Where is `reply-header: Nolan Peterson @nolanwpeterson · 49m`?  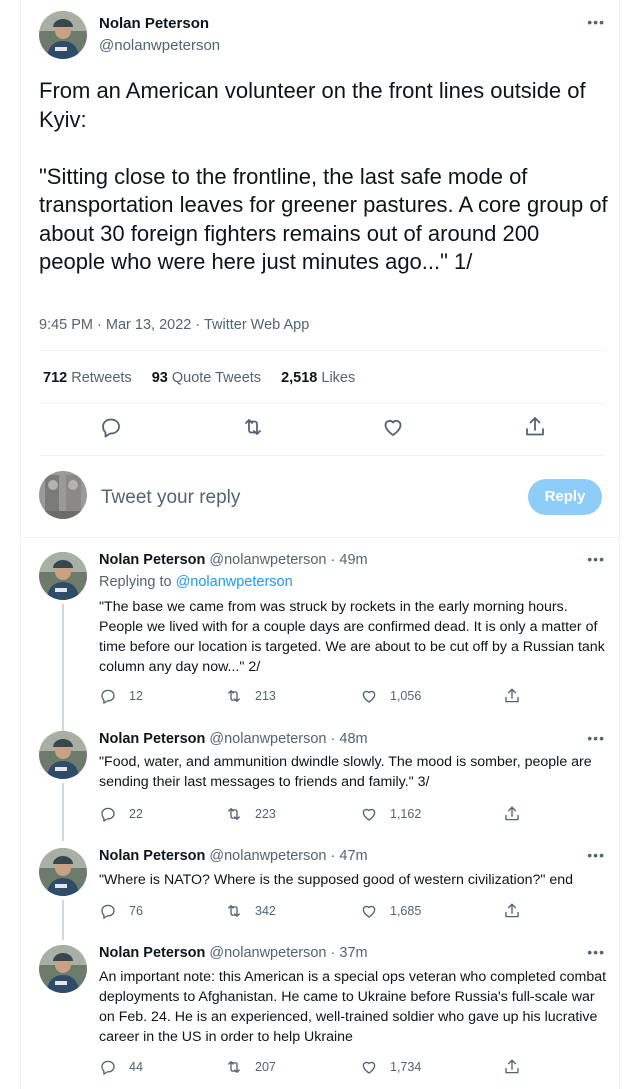 reply-header: Nolan Peterson @nolanwpeterson · 49m is located at coordinates (233, 560).